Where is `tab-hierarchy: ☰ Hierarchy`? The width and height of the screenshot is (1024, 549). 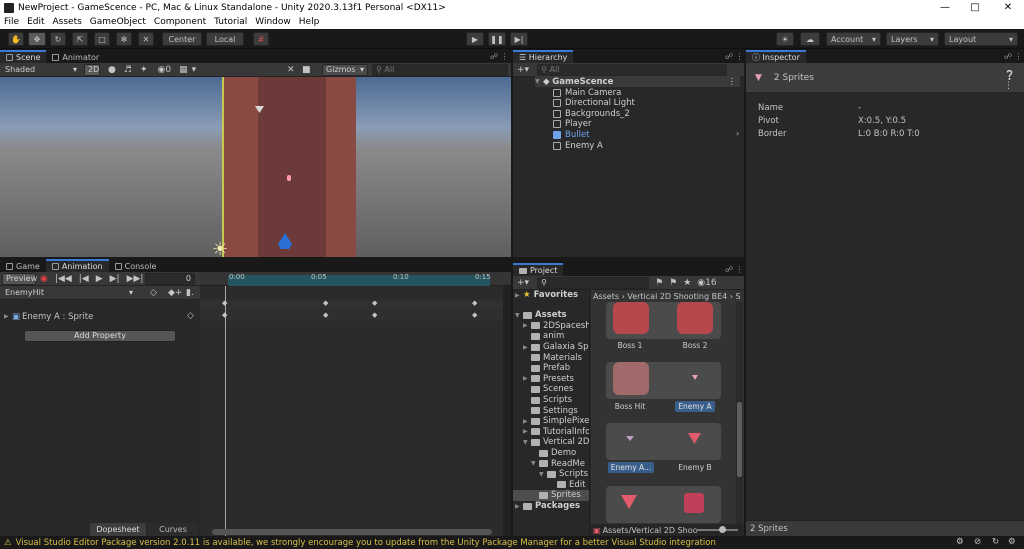
tab-hierarchy: ☰ Hierarchy is located at coordinates (543, 56).